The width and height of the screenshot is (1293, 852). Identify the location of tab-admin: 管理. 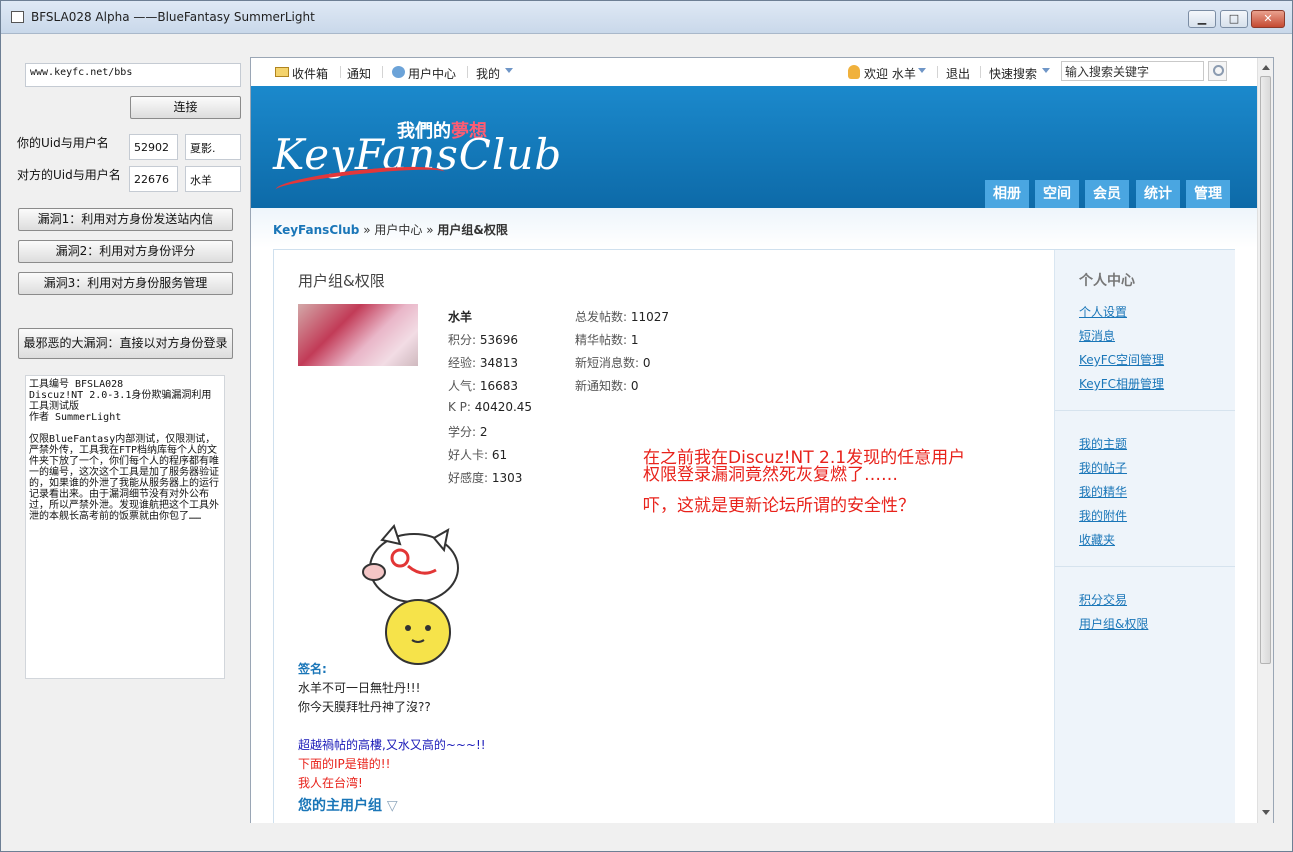
(1208, 194).